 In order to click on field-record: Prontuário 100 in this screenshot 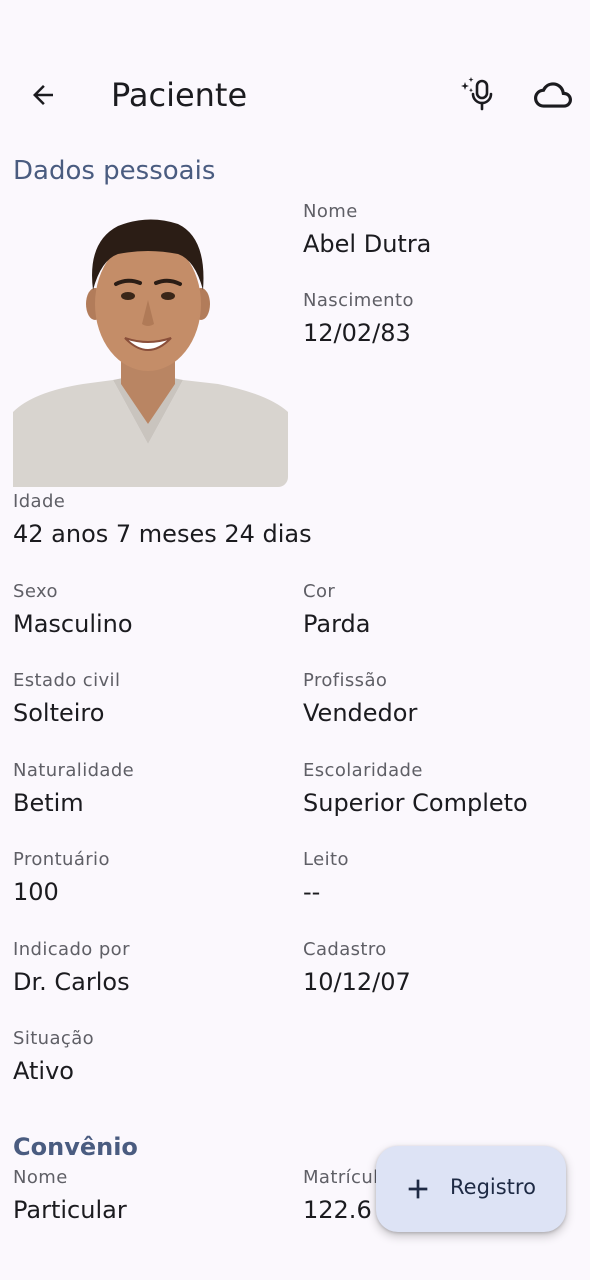, I will do `click(61, 878)`.